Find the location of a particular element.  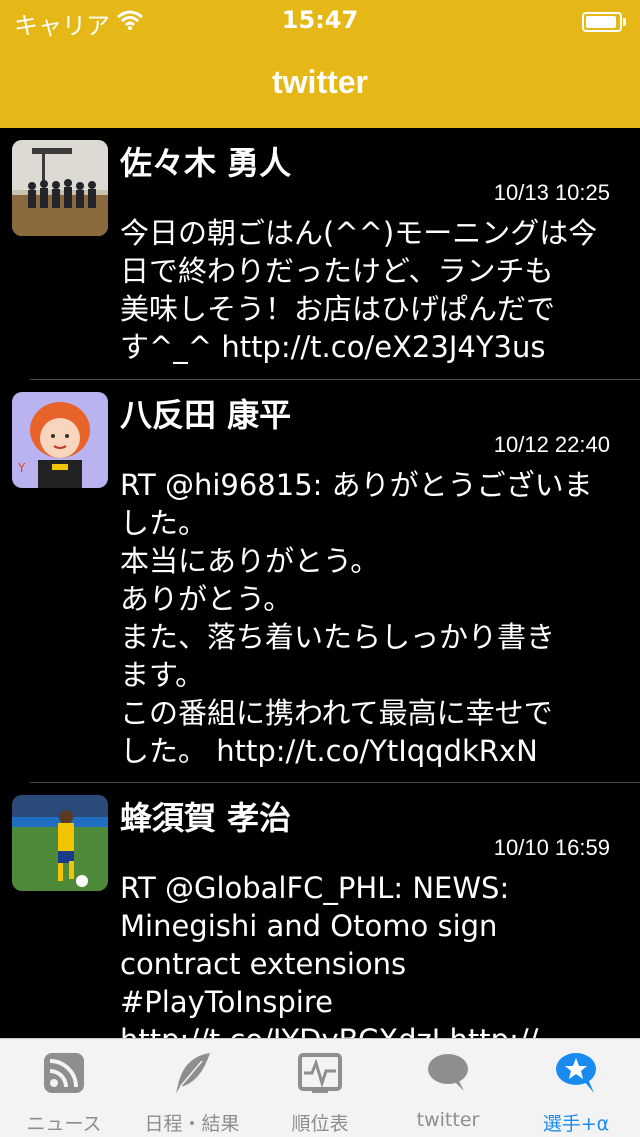

navigation-header: キャリア 15:47 twitter is located at coordinates (320, 64).